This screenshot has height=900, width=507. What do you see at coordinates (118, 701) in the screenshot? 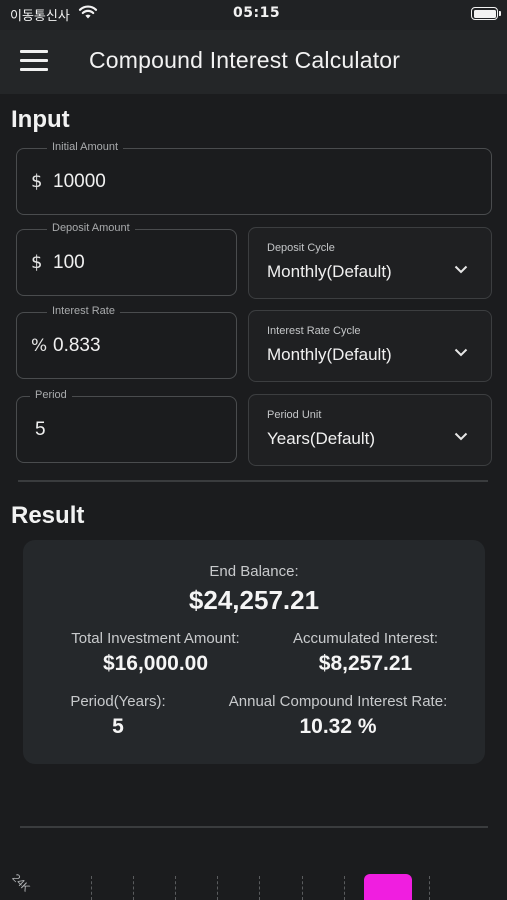
I see `period-years-label: Period(Years):` at bounding box center [118, 701].